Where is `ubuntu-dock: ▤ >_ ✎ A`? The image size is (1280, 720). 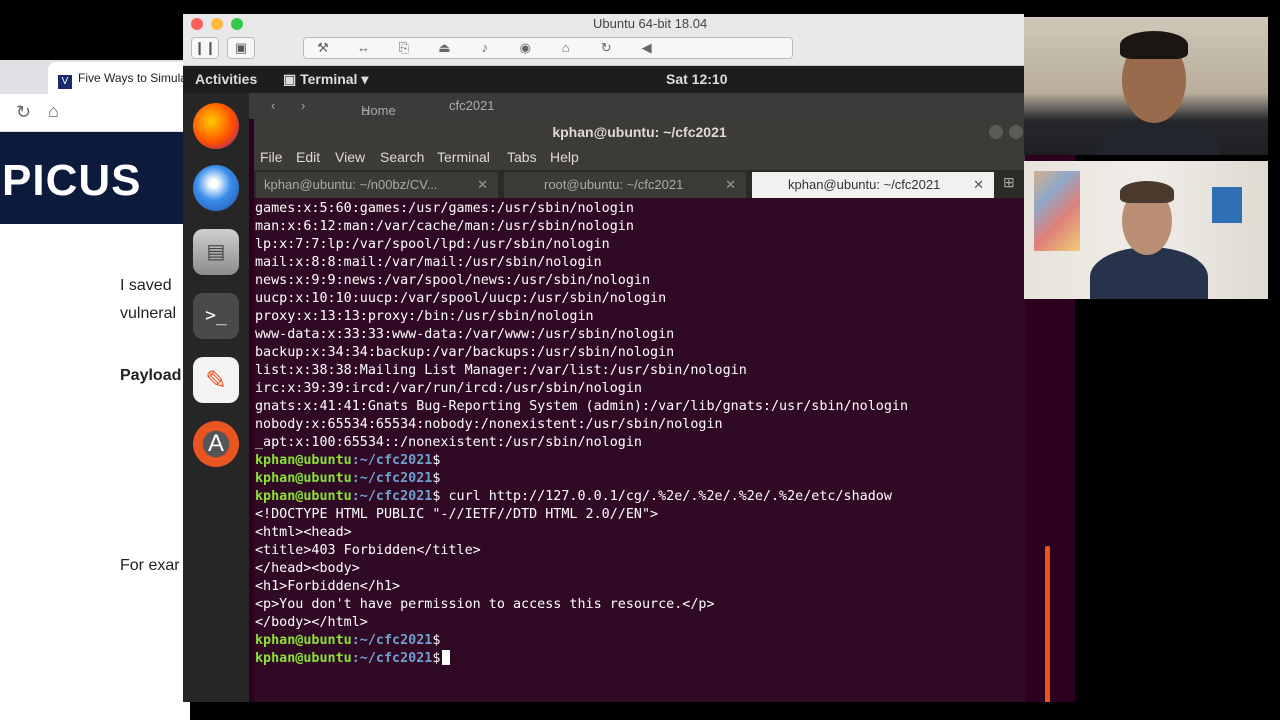 ubuntu-dock: ▤ >_ ✎ A is located at coordinates (216, 397).